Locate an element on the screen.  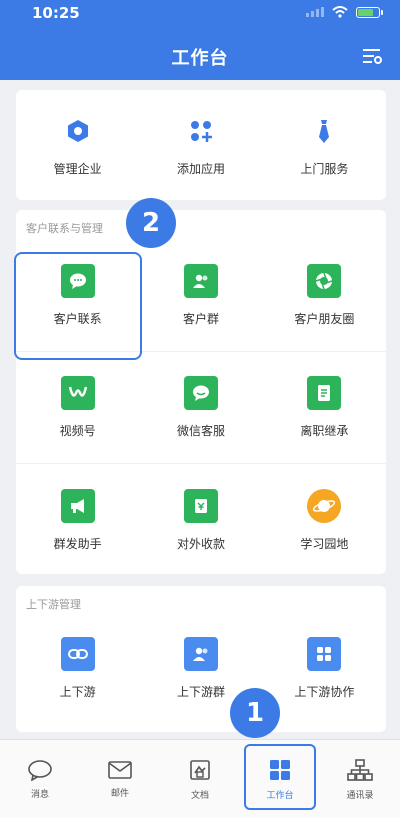
customer-group-label: 客户群 is located at coordinates (200, 319).